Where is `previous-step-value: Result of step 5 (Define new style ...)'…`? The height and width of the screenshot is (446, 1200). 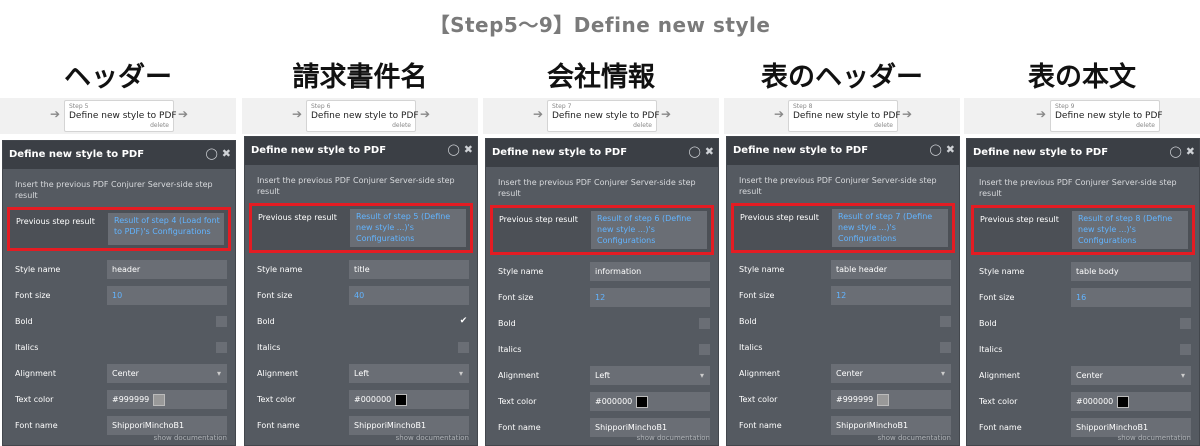 previous-step-value: Result of step 5 (Define new style ...)'… is located at coordinates (408, 228).